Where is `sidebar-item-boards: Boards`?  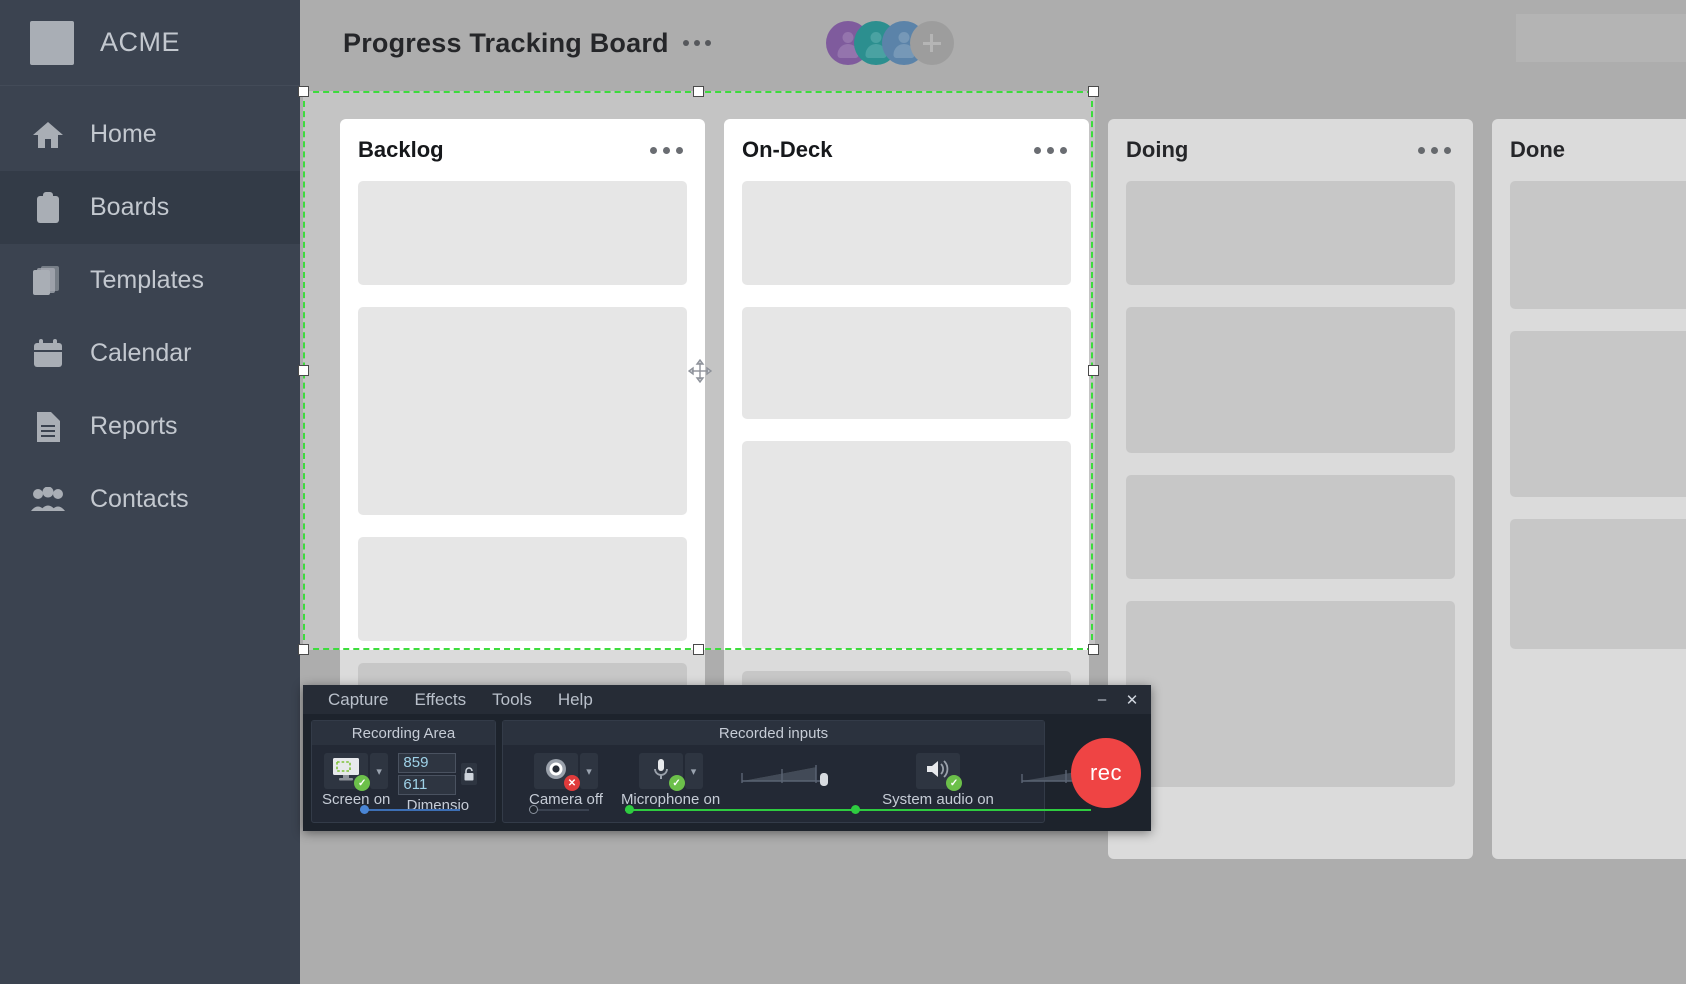 sidebar-item-boards: Boards is located at coordinates (150, 207).